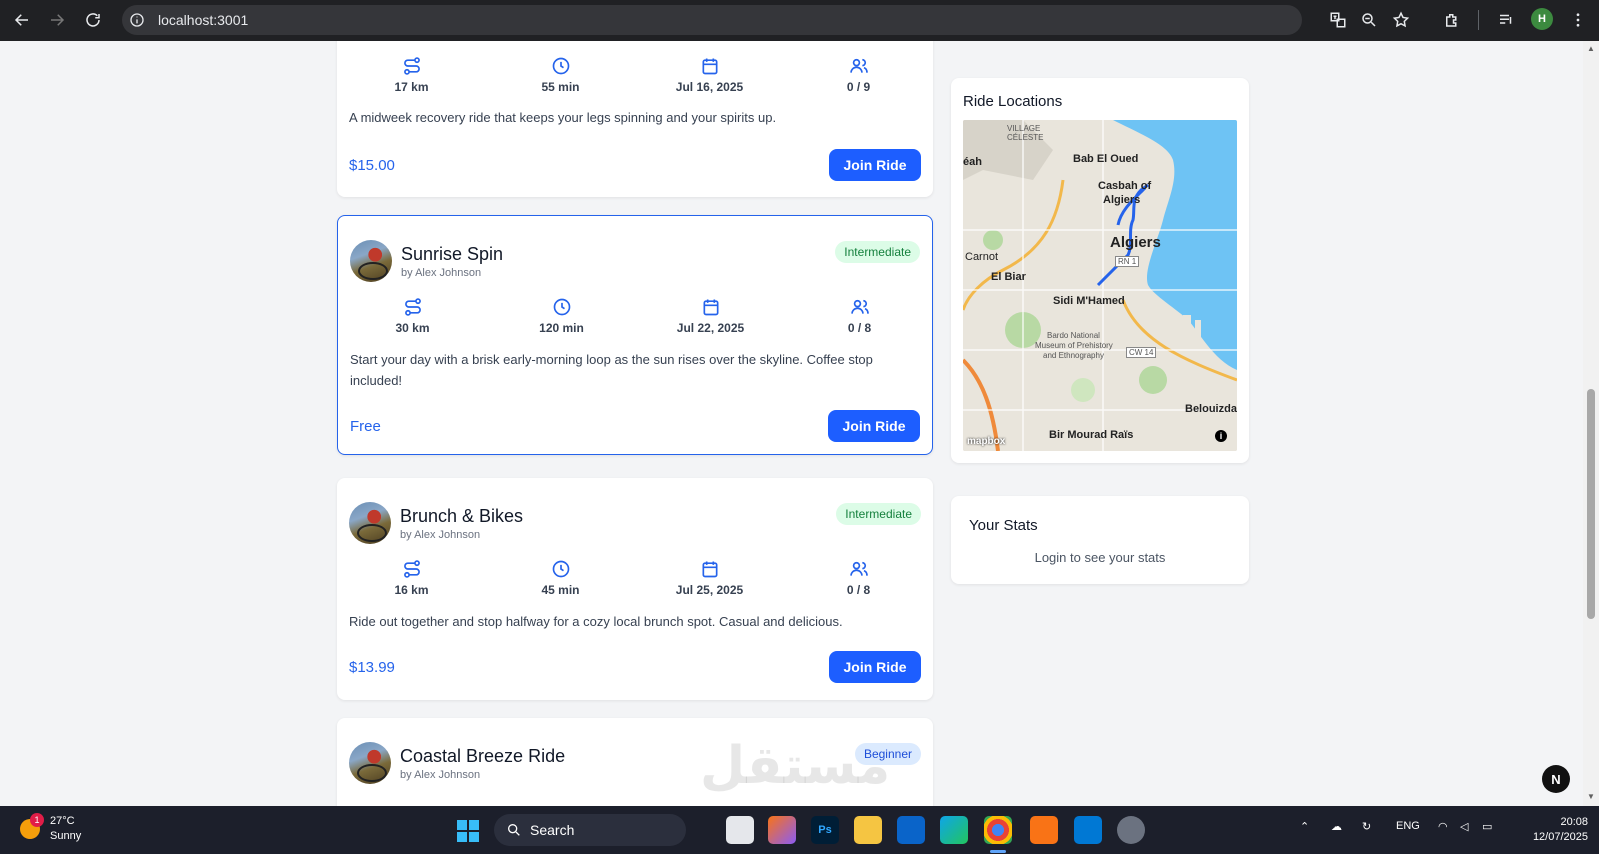 The image size is (1599, 854). Describe the element at coordinates (50, 828) in the screenshot. I see `weather-widget: 1 27°C Sunny` at that location.